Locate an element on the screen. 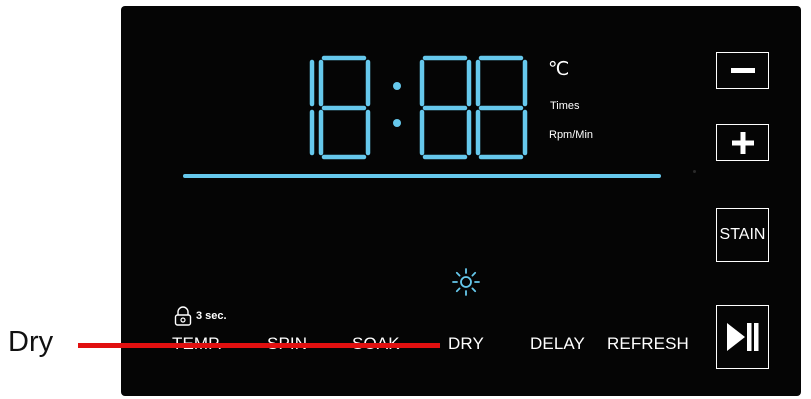 This screenshot has width=811, height=399. colon-bottom is located at coordinates (397, 123).